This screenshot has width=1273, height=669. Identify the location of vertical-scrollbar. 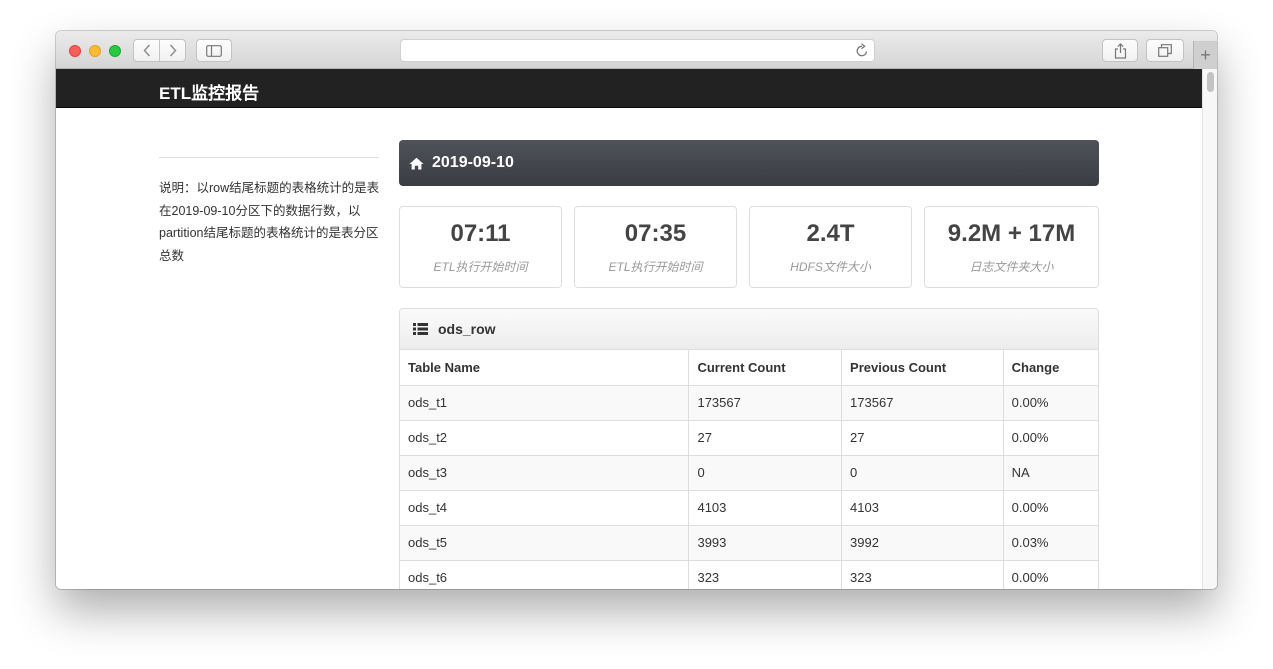
(1209, 329).